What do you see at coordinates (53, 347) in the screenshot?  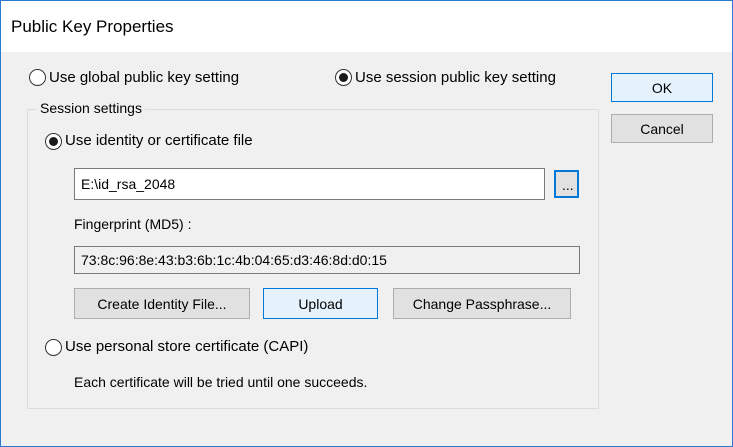 I see `capi-radio` at bounding box center [53, 347].